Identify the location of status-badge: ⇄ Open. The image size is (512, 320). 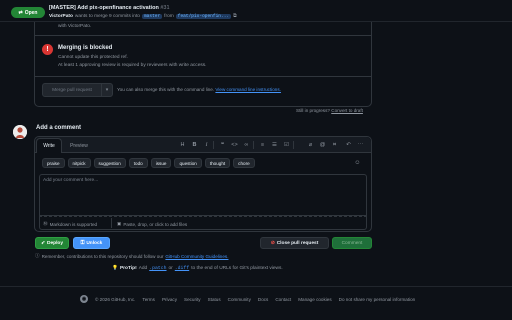
(28, 12).